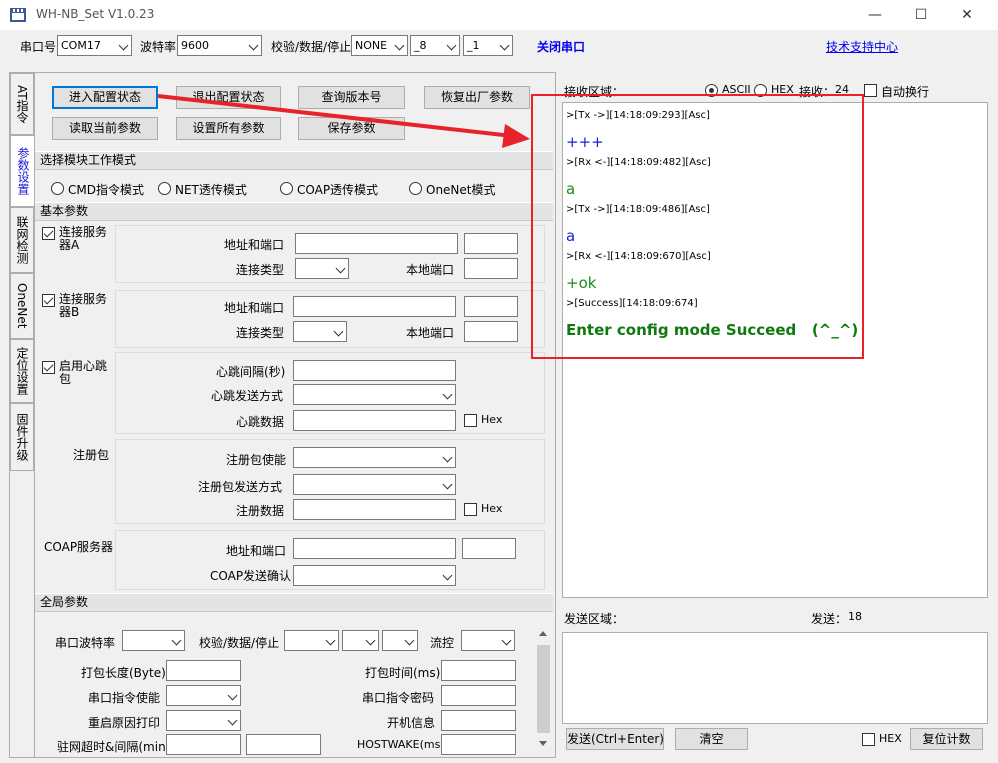 Image resolution: width=998 pixels, height=763 pixels. Describe the element at coordinates (374, 548) in the screenshot. I see `coap-address-input` at that location.